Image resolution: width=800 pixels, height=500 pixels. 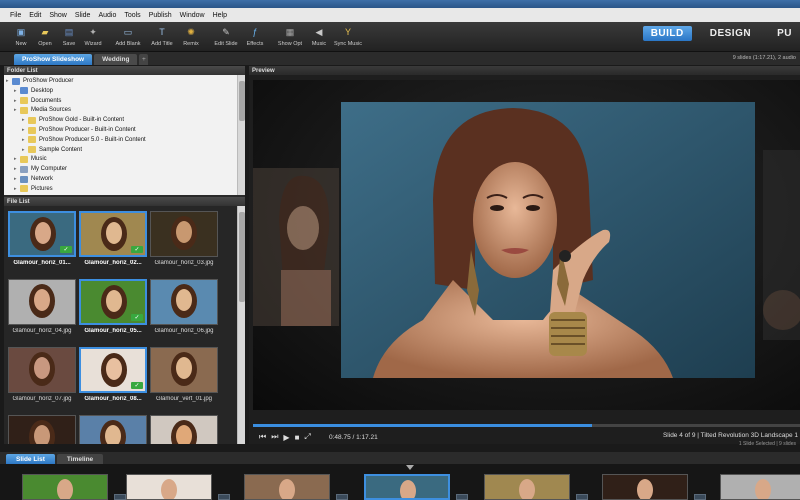 What do you see at coordinates (73, 120) in the screenshot?
I see `folder-tree-item: ▸ ProShow Gold - Built-in Content` at bounding box center [73, 120].